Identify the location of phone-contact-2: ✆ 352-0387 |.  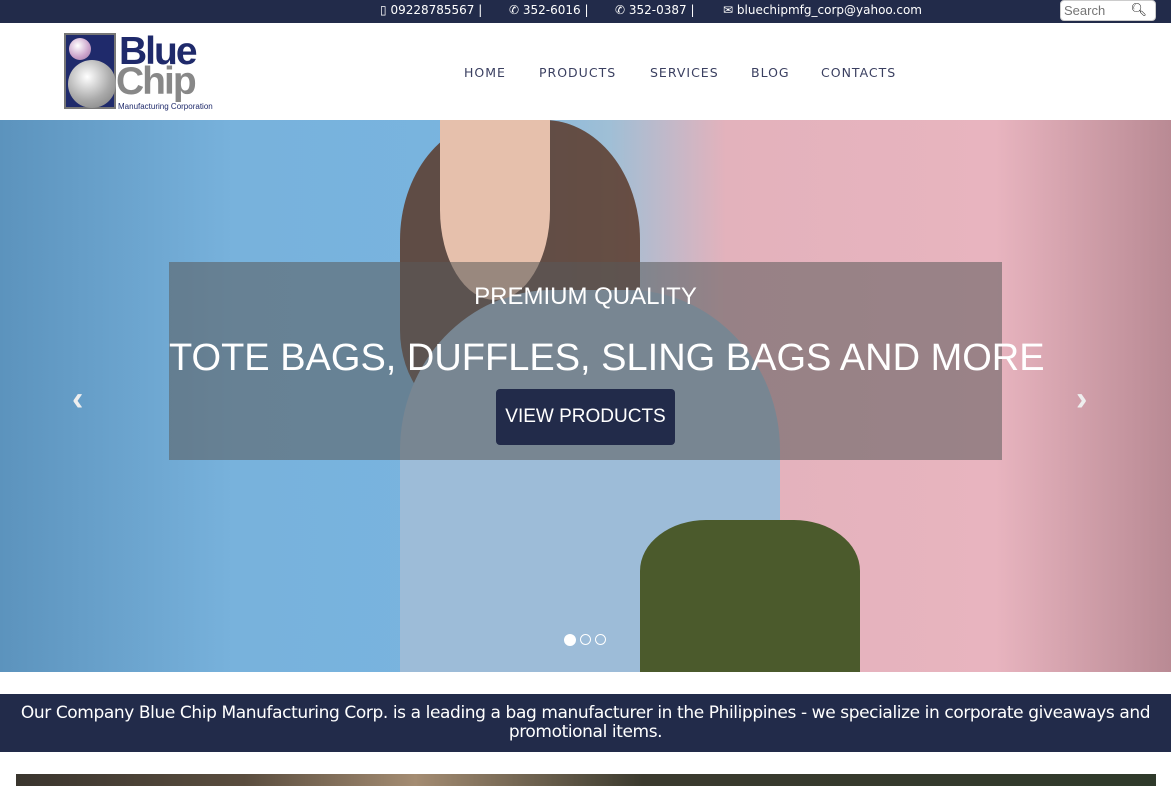
(655, 10).